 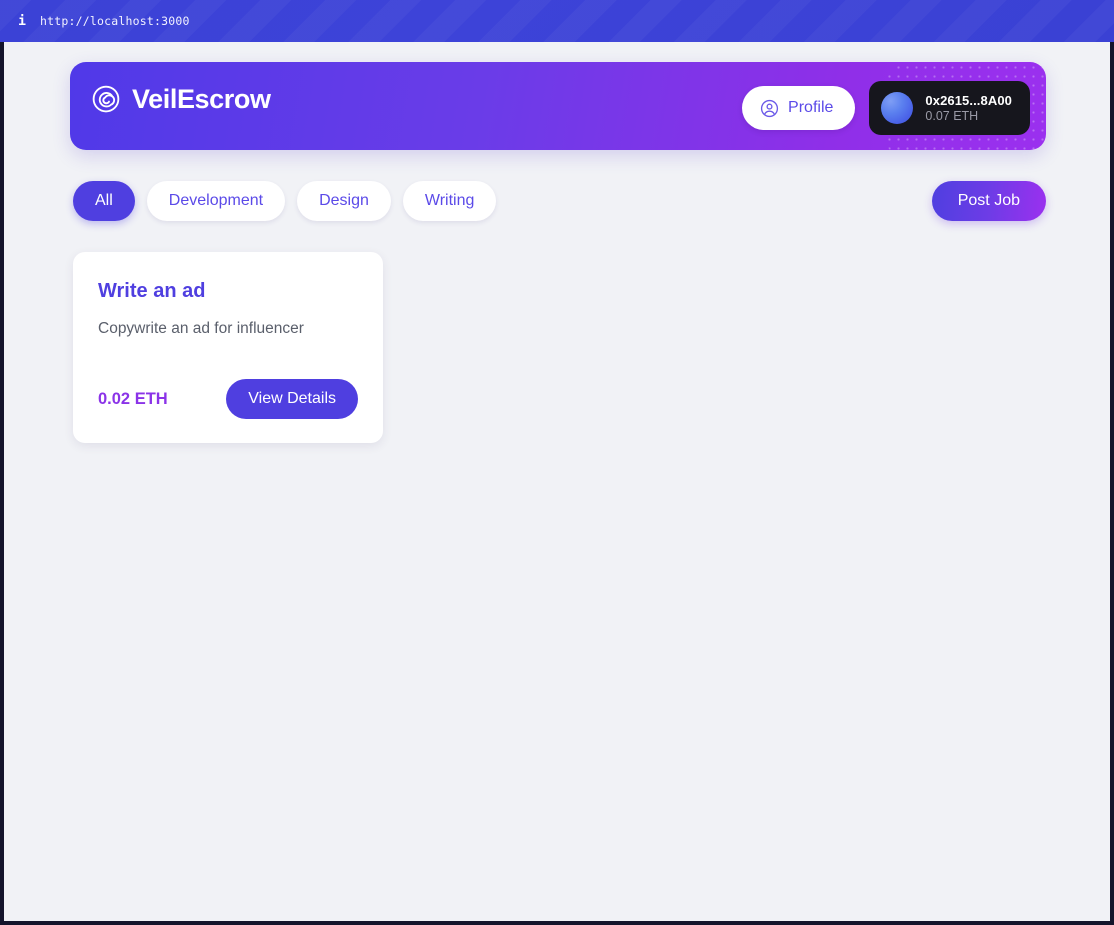 What do you see at coordinates (988, 201) in the screenshot?
I see `post-job-button: Post Job` at bounding box center [988, 201].